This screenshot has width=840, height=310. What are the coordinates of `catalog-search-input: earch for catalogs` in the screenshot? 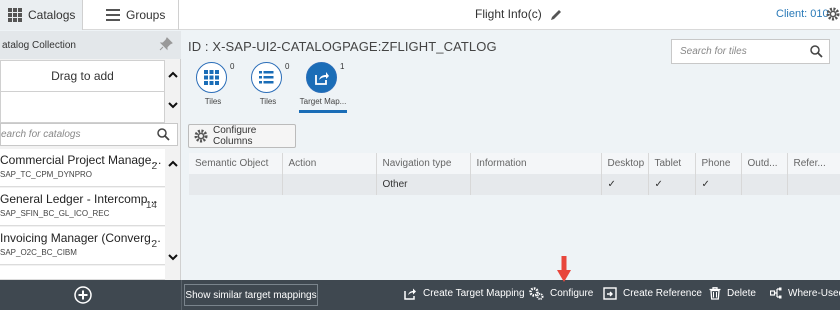 It's located at (89, 134).